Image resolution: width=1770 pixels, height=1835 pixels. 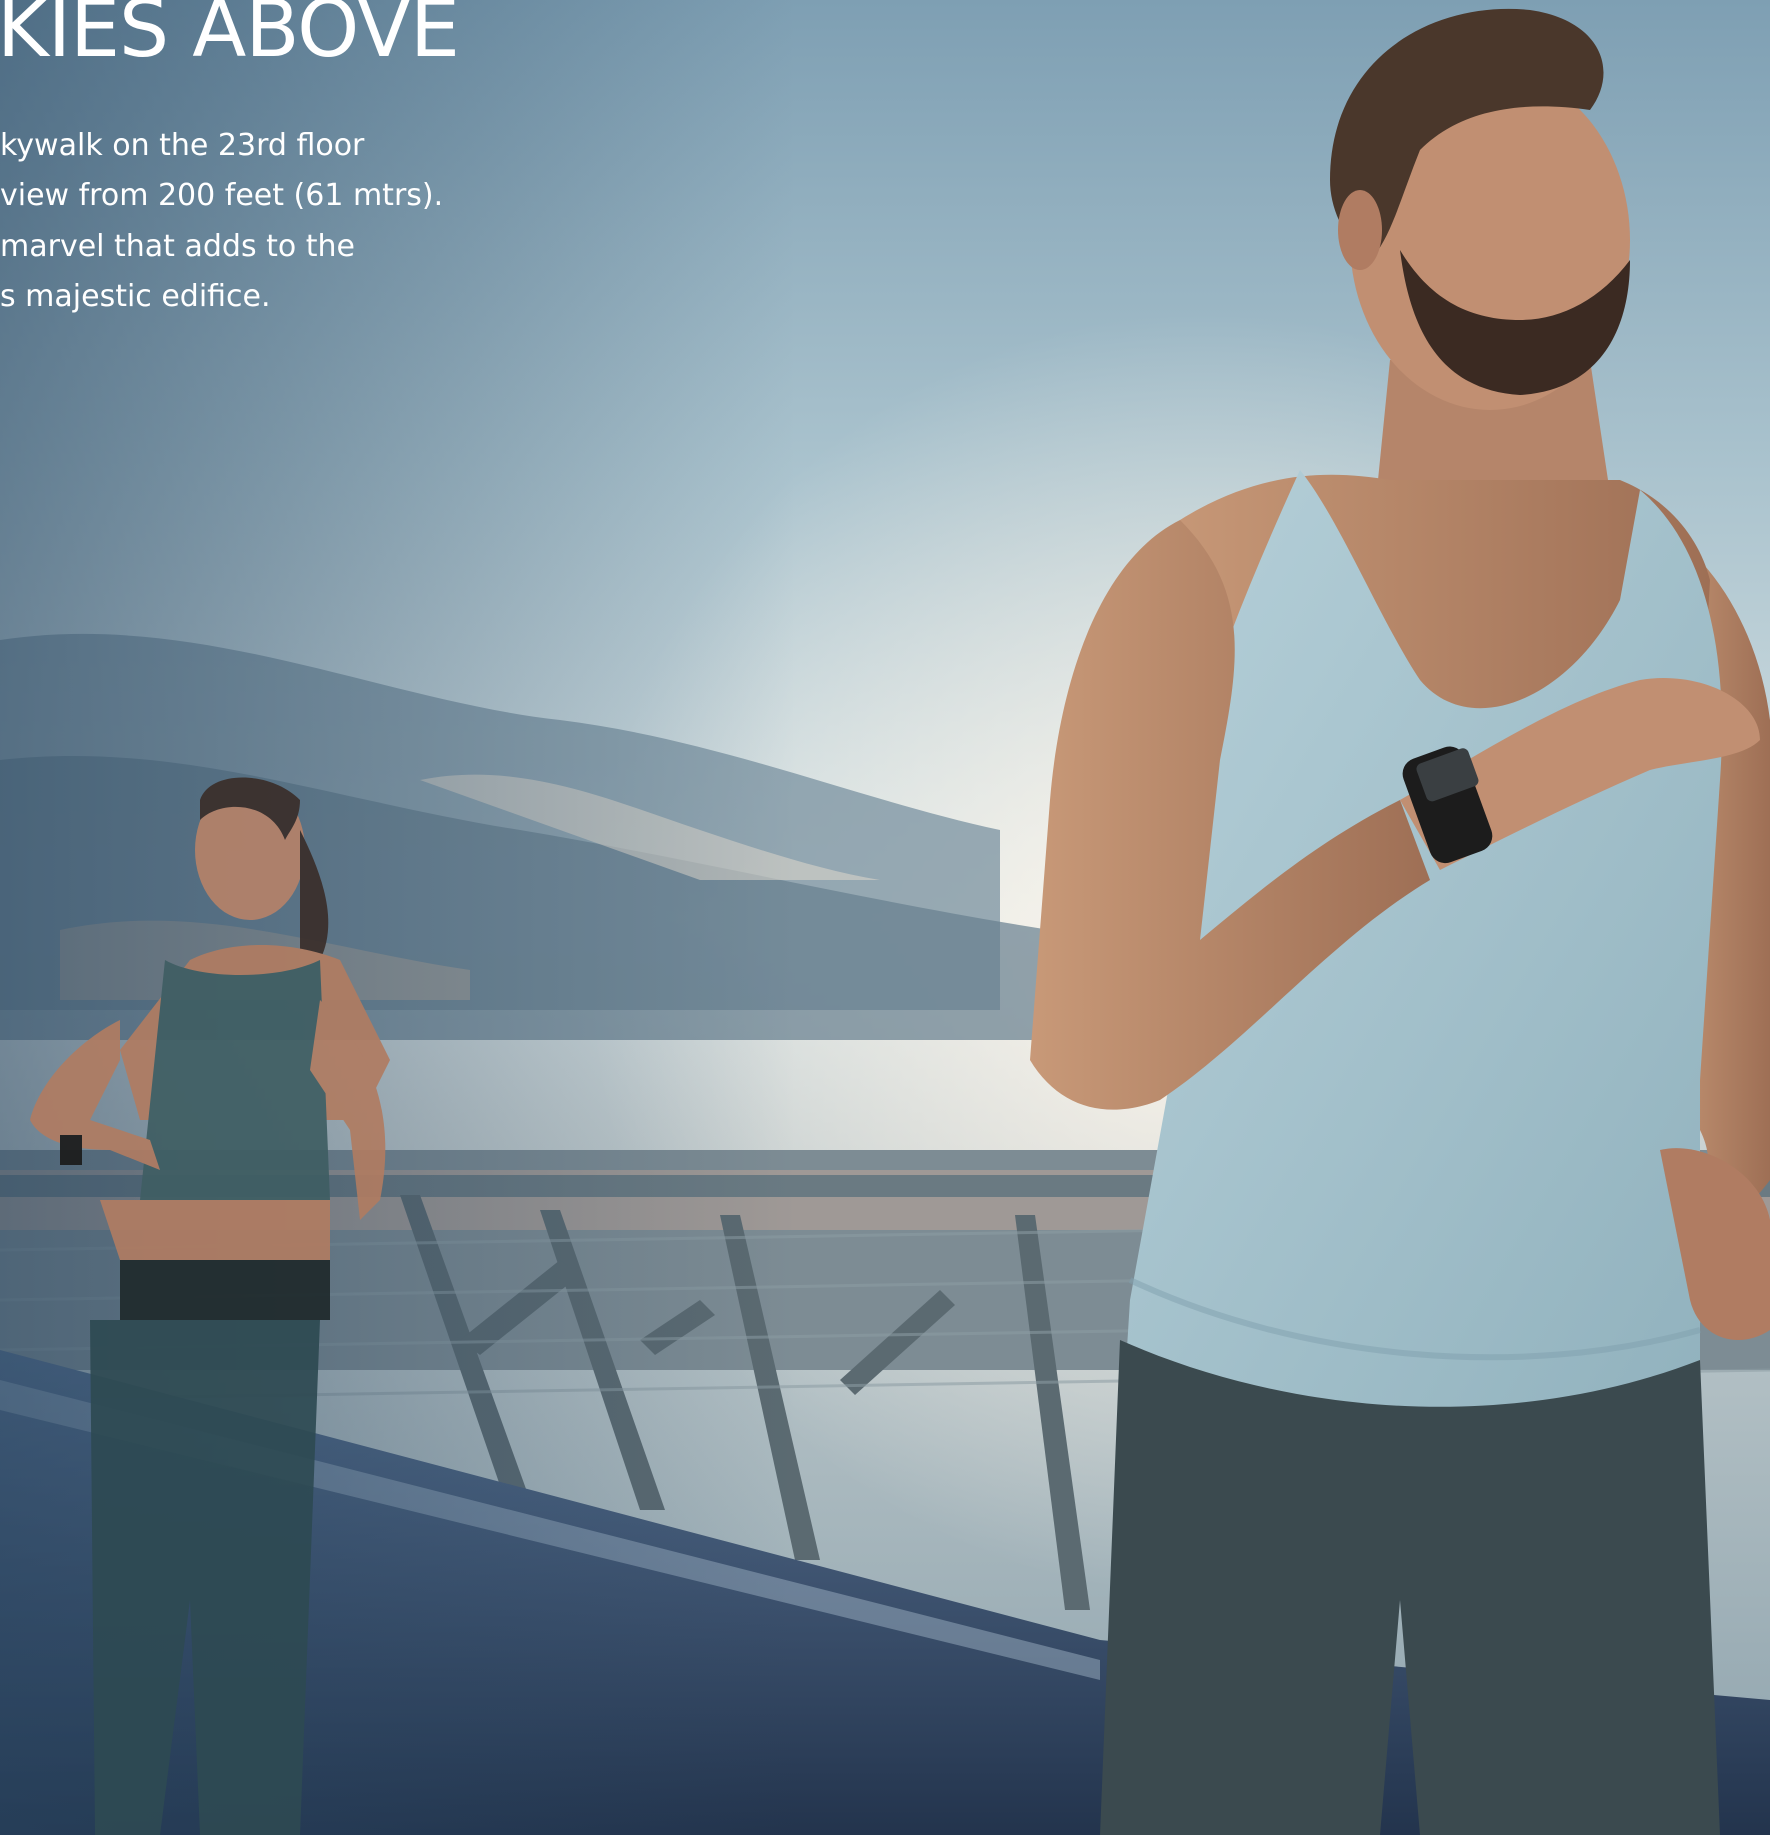 I want to click on description-line: kywalk on the 23rd floor, so click(x=182, y=145).